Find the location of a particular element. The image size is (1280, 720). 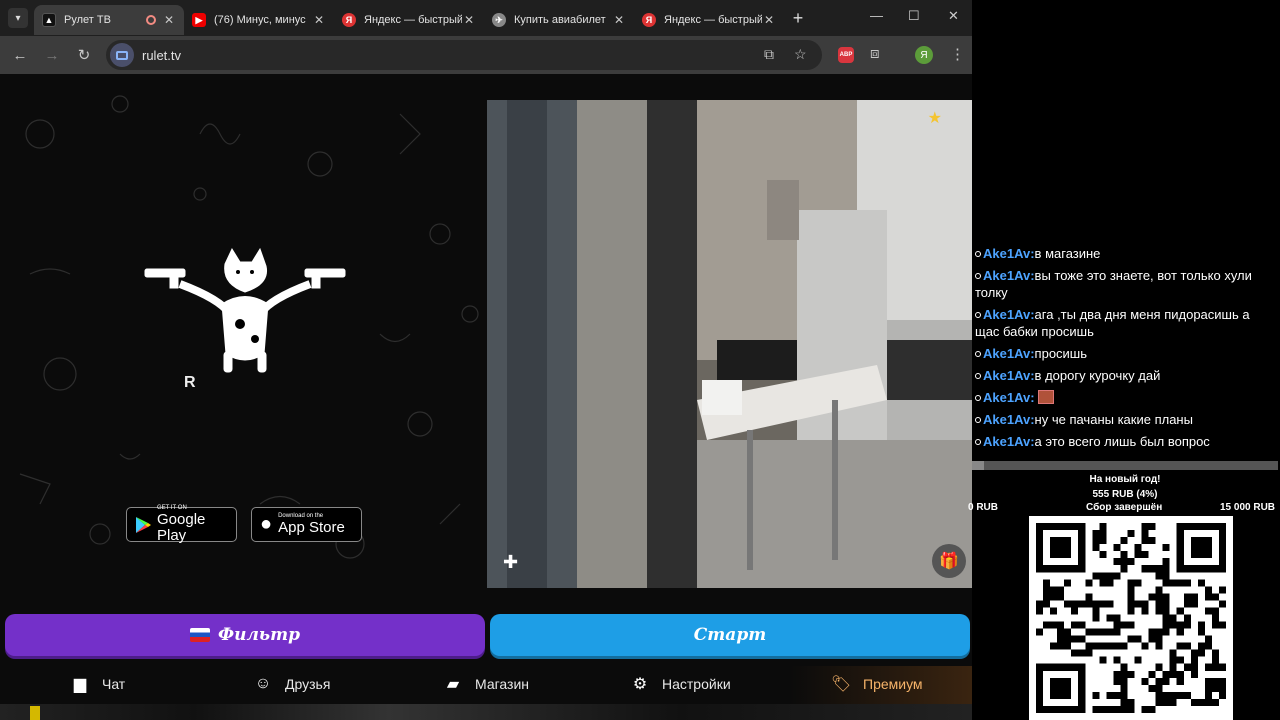

recording-icon is located at coordinates (151, 20).